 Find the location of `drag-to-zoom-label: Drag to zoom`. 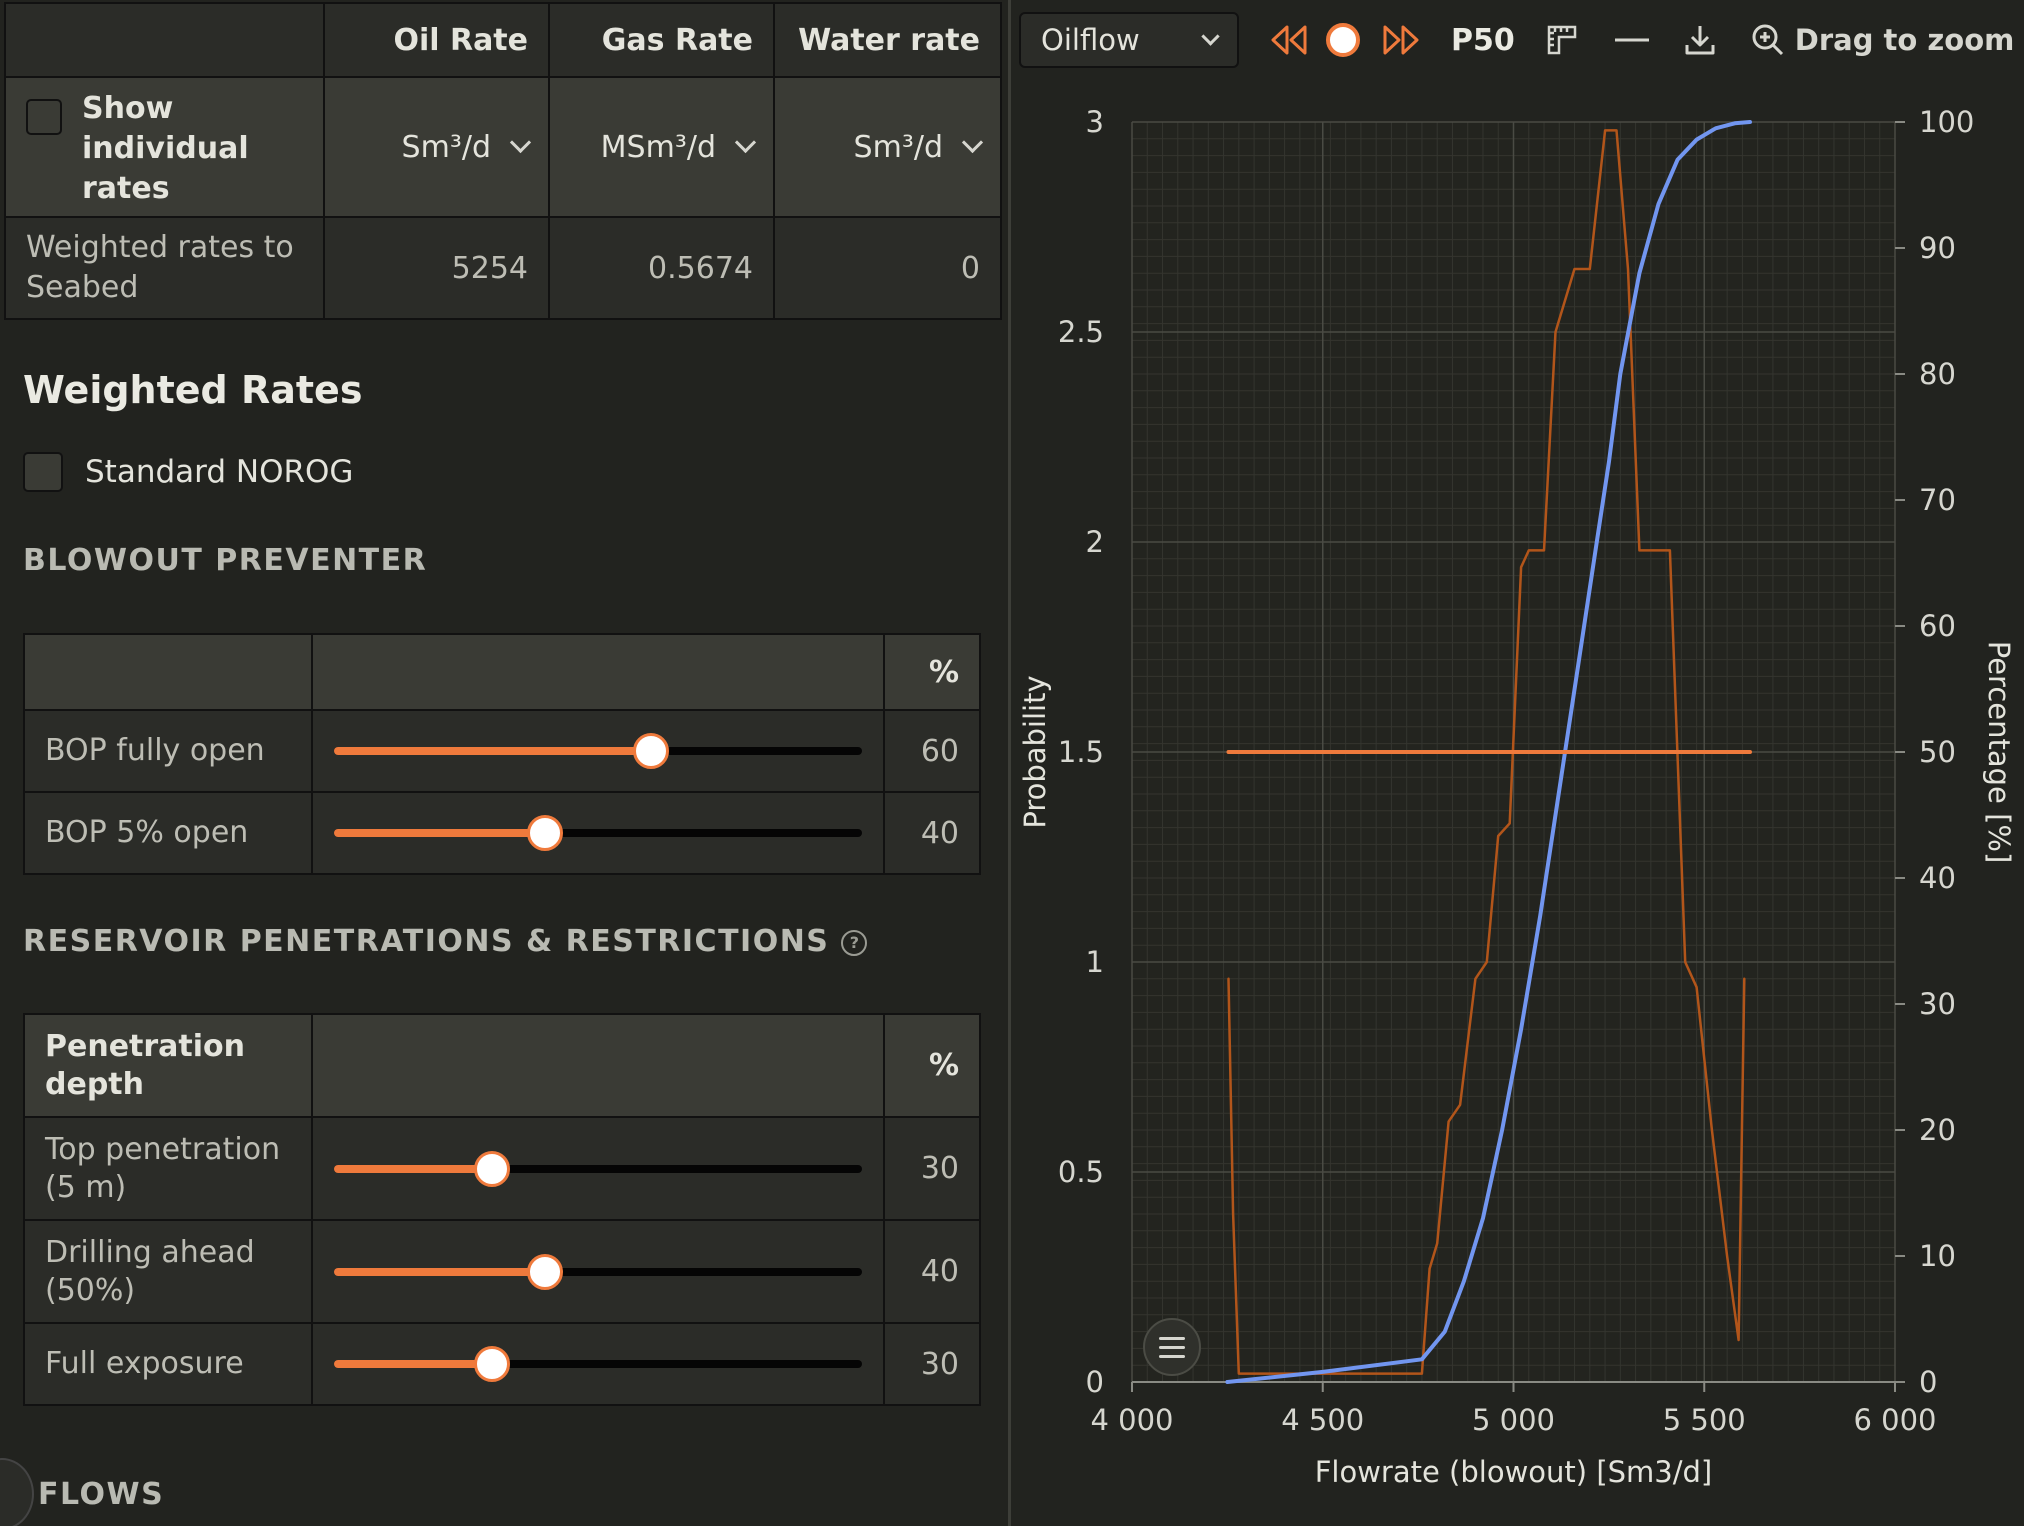

drag-to-zoom-label: Drag to zoom is located at coordinates (1904, 40).